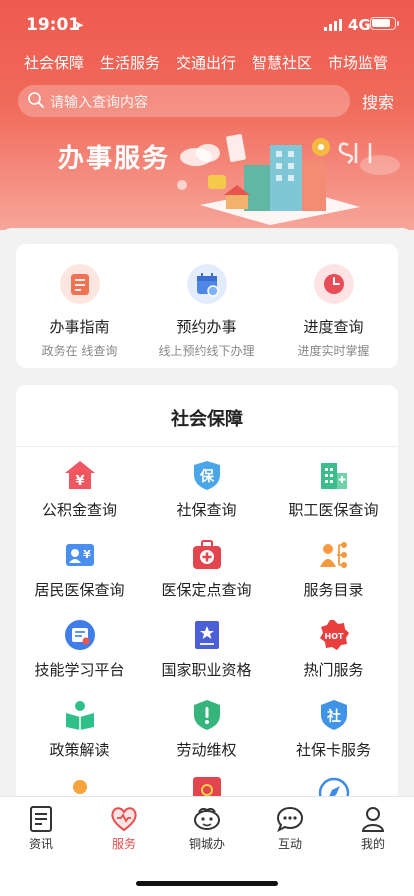  I want to click on quick-item-guide: 办事指南 政务在 线查询, so click(79, 306).